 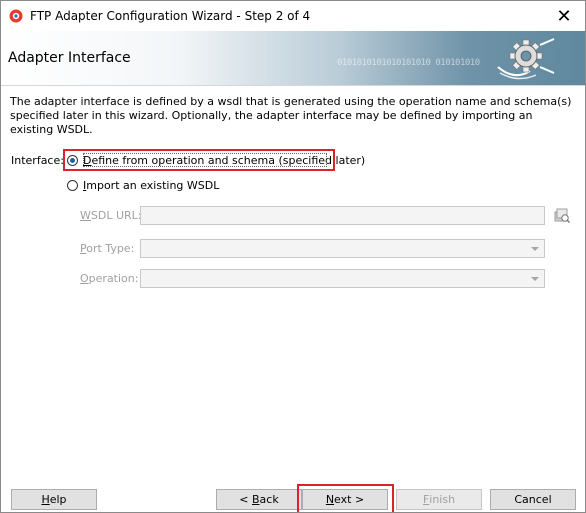 What do you see at coordinates (342, 278) in the screenshot?
I see `operation-dropdown` at bounding box center [342, 278].